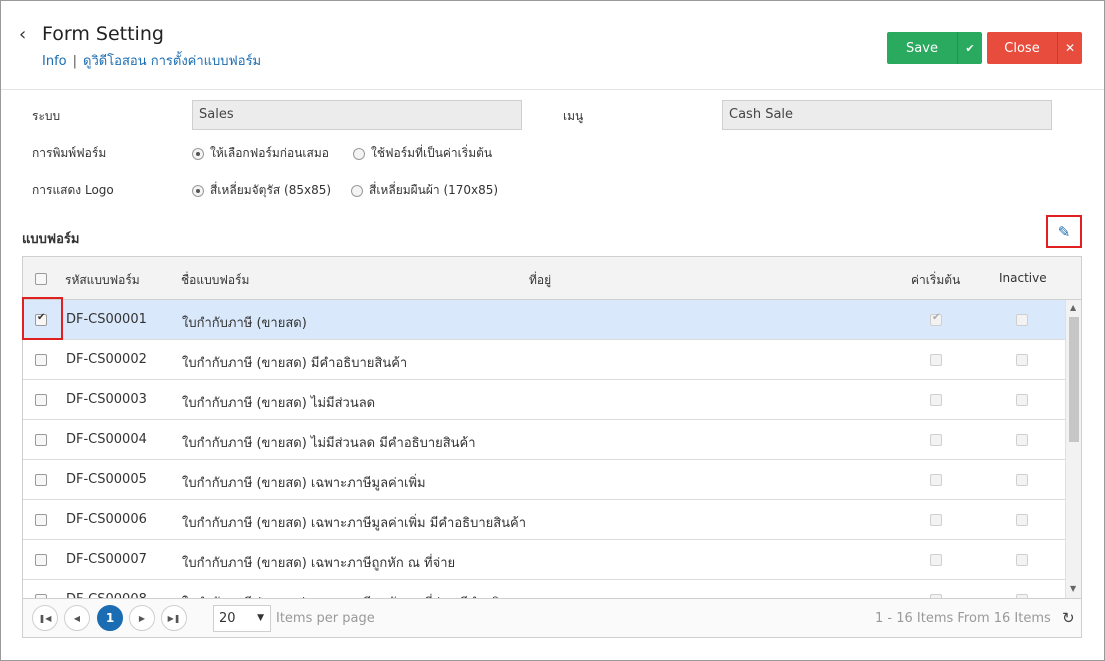  What do you see at coordinates (106, 519) in the screenshot?
I see `row-code: DF-CS00006` at bounding box center [106, 519].